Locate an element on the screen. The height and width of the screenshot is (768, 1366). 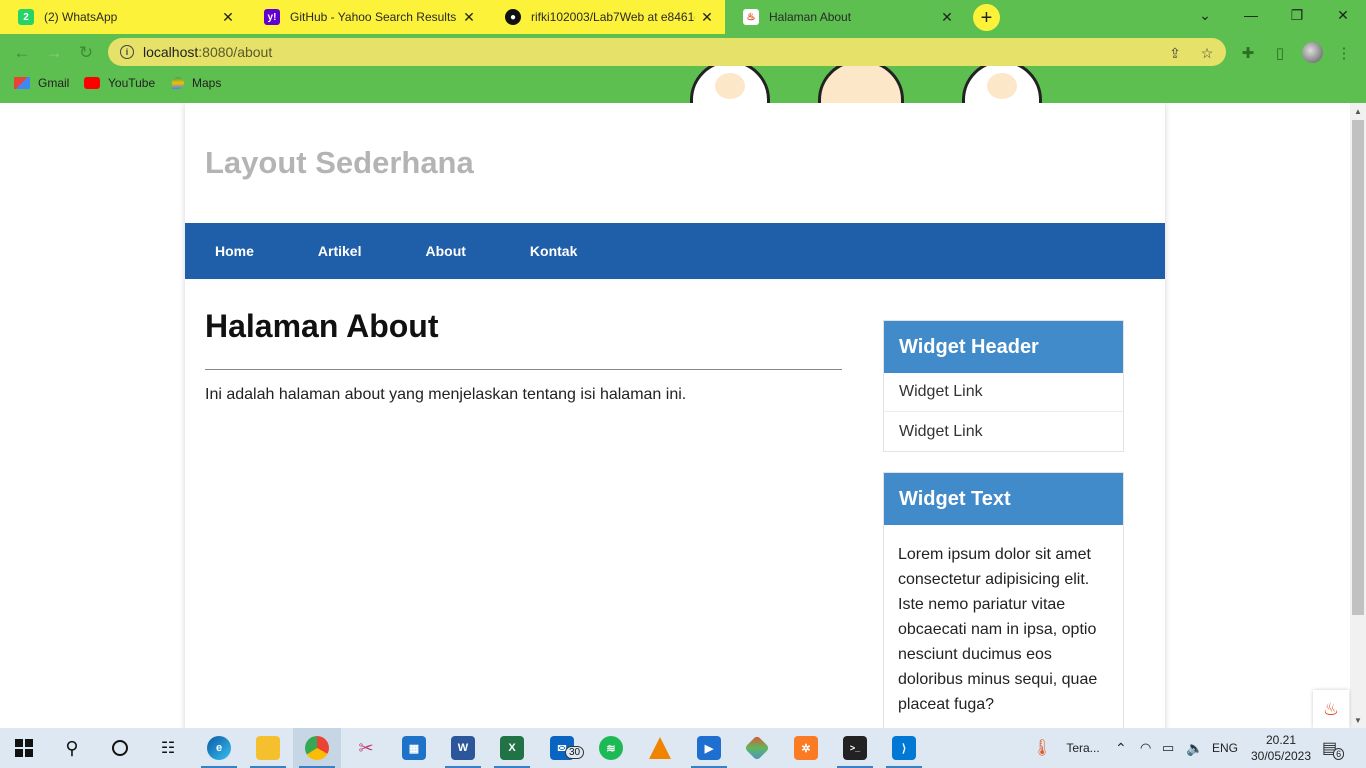
widget-links: Widget Header Widget Link Widget Link is located at coordinates (1003, 386).